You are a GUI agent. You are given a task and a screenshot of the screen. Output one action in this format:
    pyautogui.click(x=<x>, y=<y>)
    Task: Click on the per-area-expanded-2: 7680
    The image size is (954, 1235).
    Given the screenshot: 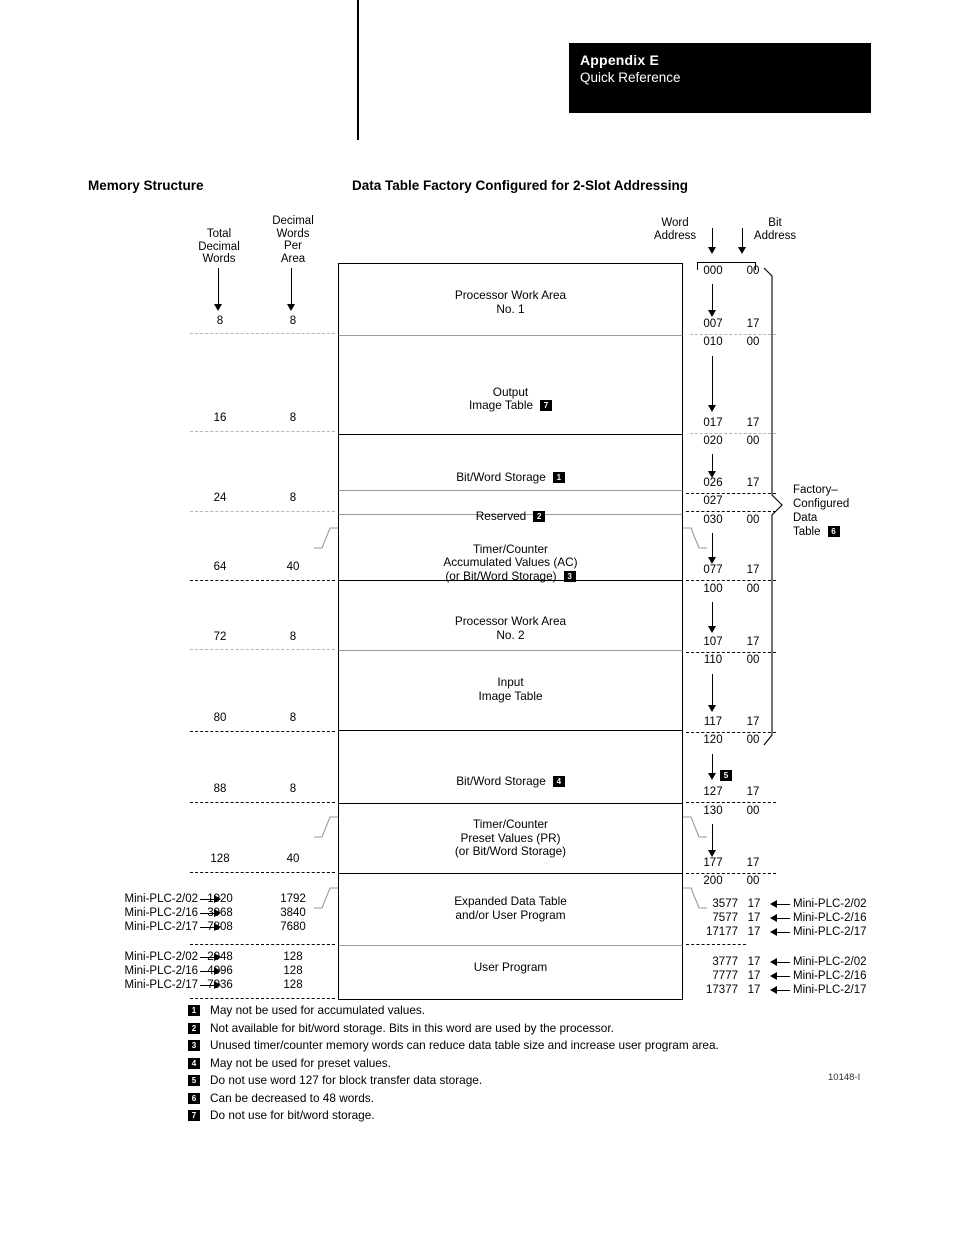 What is the action you would take?
    pyautogui.click(x=293, y=927)
    